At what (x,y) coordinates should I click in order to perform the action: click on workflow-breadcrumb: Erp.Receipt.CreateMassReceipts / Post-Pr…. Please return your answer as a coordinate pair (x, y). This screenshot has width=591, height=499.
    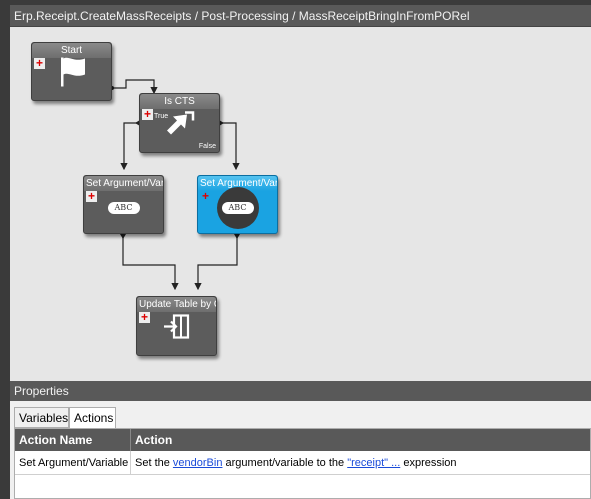
    Looking at the image, I should click on (300, 16).